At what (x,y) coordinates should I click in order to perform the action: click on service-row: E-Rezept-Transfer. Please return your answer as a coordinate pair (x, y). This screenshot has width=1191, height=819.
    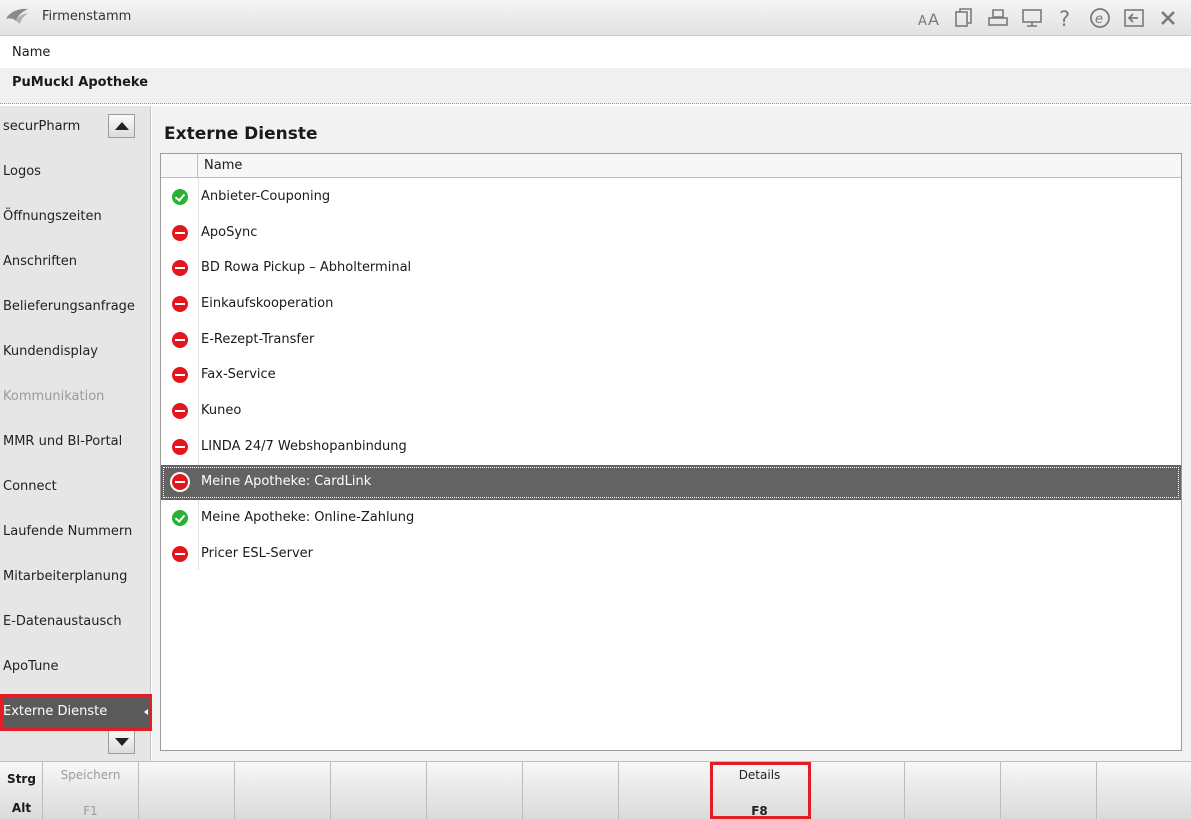
    Looking at the image, I should click on (671, 340).